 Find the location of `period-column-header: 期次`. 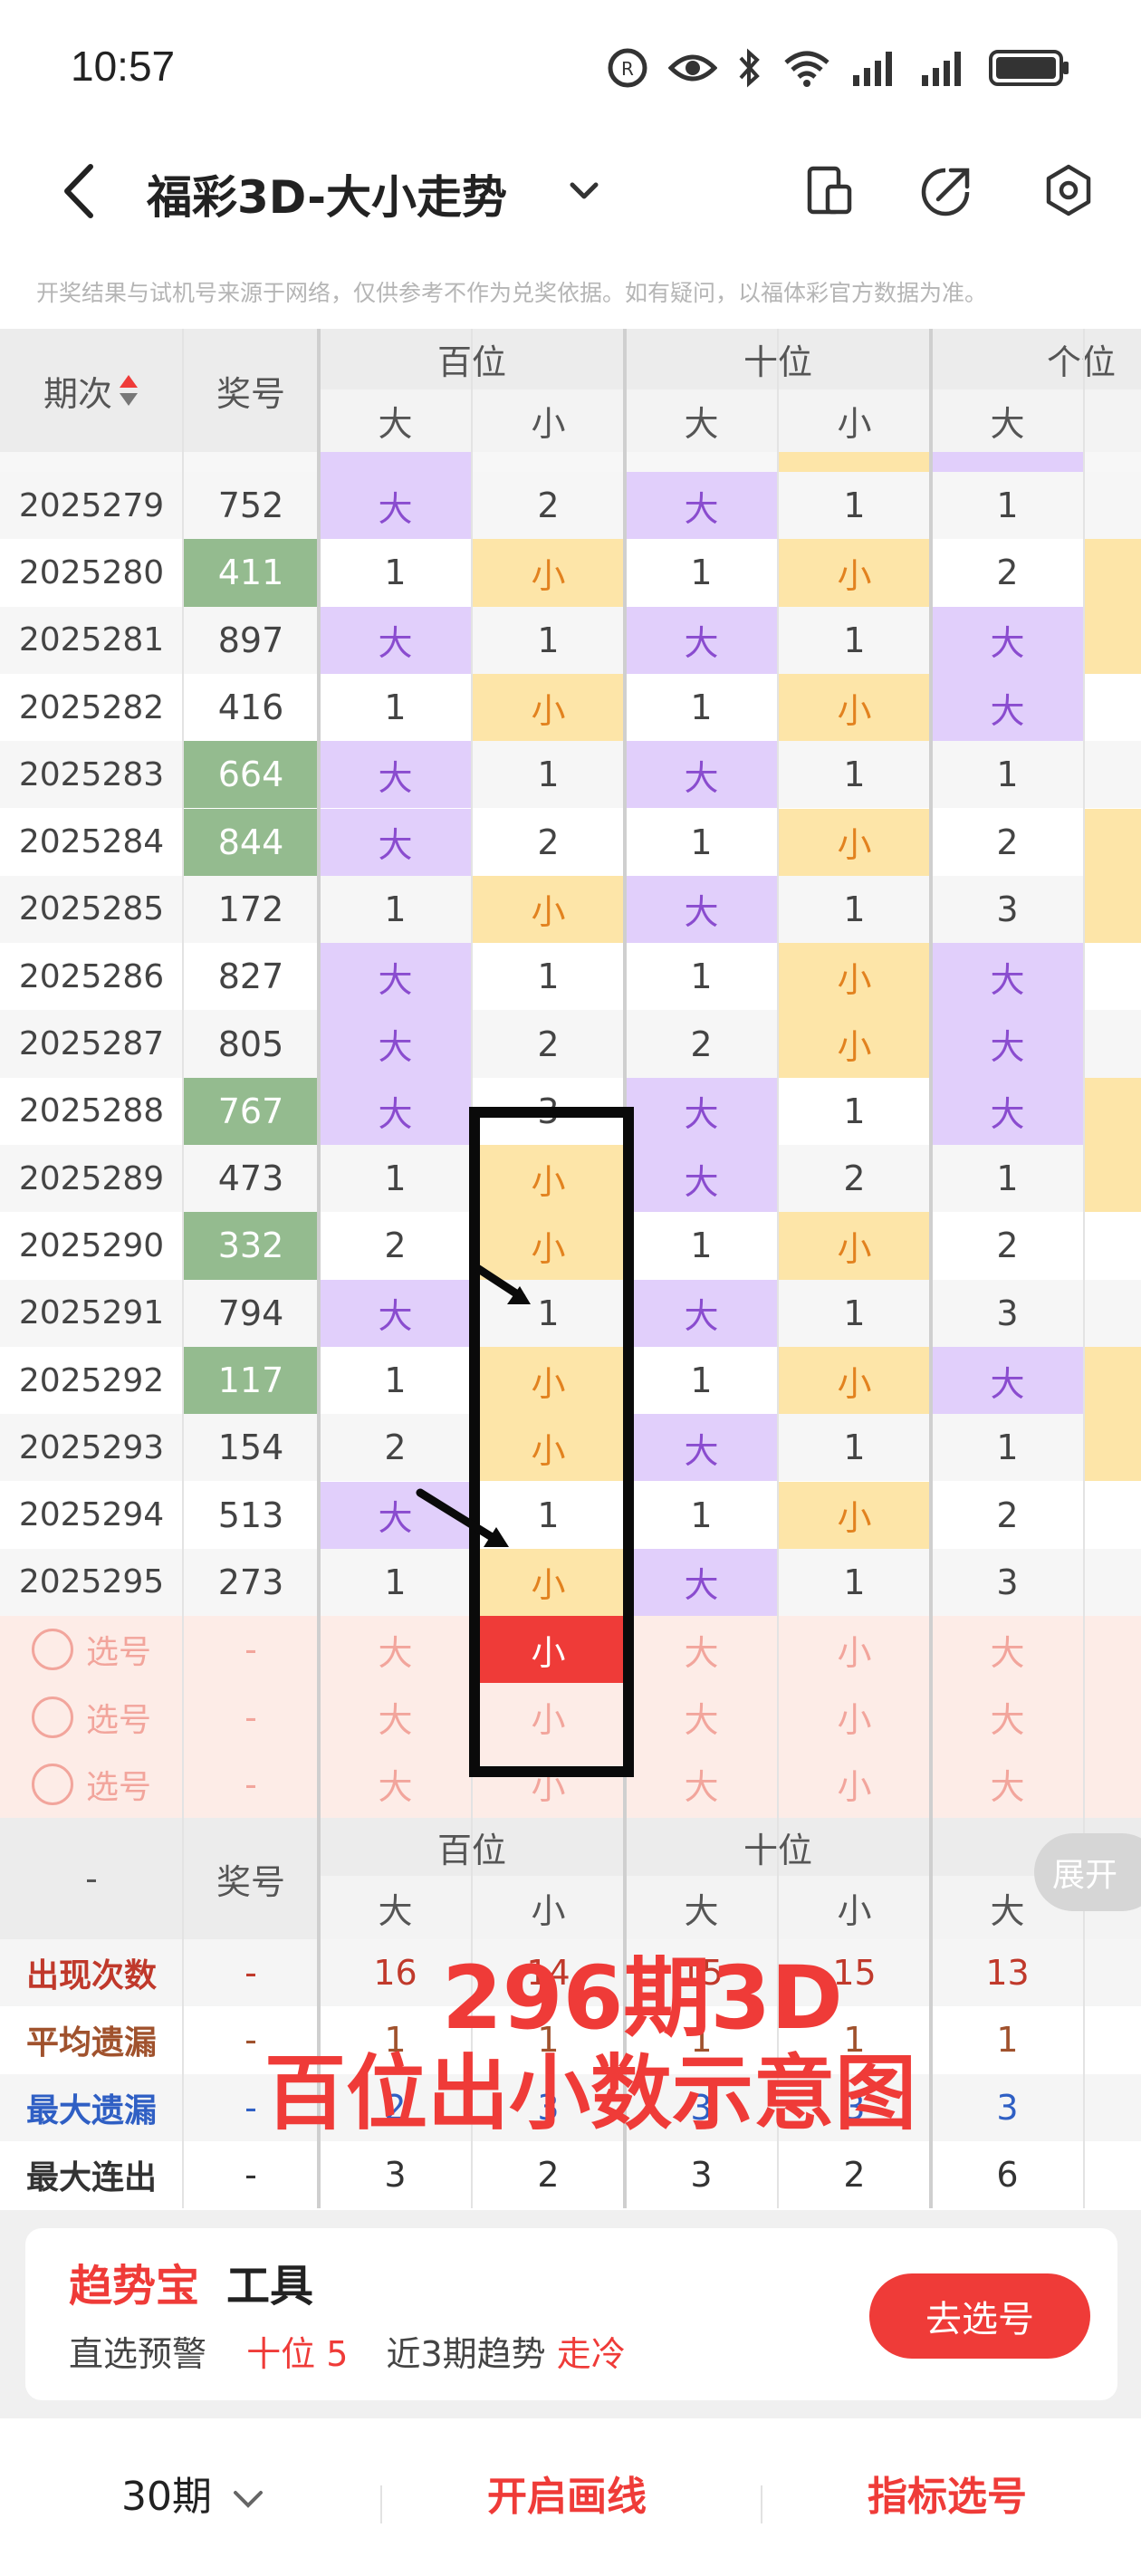

period-column-header: 期次 is located at coordinates (91, 390).